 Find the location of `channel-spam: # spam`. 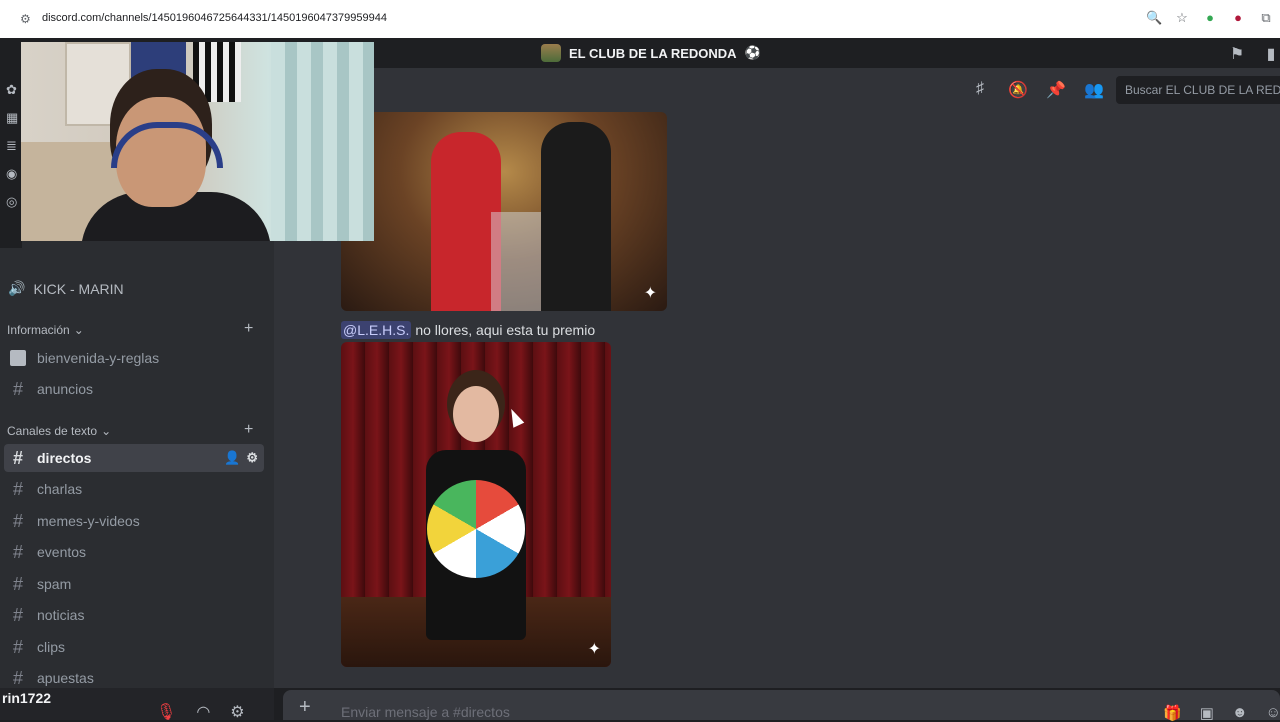

channel-spam: # spam is located at coordinates (134, 584).